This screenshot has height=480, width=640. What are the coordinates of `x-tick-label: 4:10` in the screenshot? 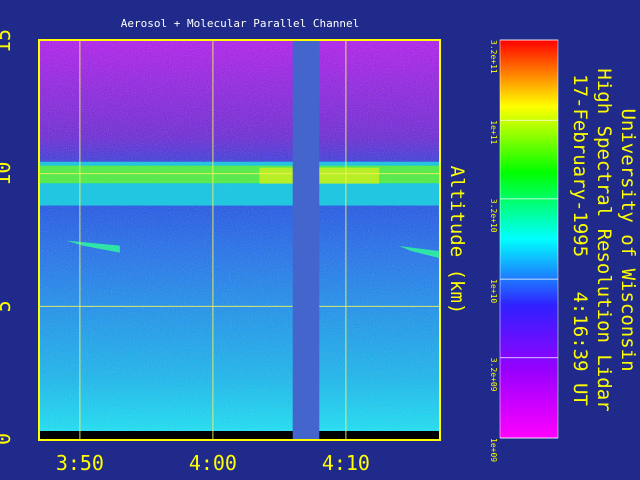 It's located at (346, 463).